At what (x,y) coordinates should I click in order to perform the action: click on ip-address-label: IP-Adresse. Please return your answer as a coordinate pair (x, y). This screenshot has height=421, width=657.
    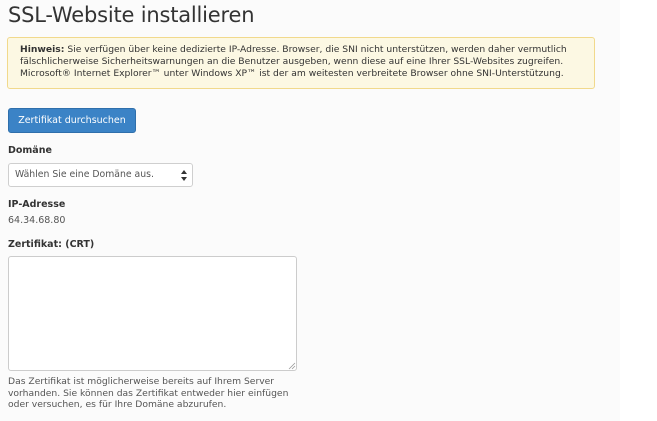
    Looking at the image, I should click on (37, 204).